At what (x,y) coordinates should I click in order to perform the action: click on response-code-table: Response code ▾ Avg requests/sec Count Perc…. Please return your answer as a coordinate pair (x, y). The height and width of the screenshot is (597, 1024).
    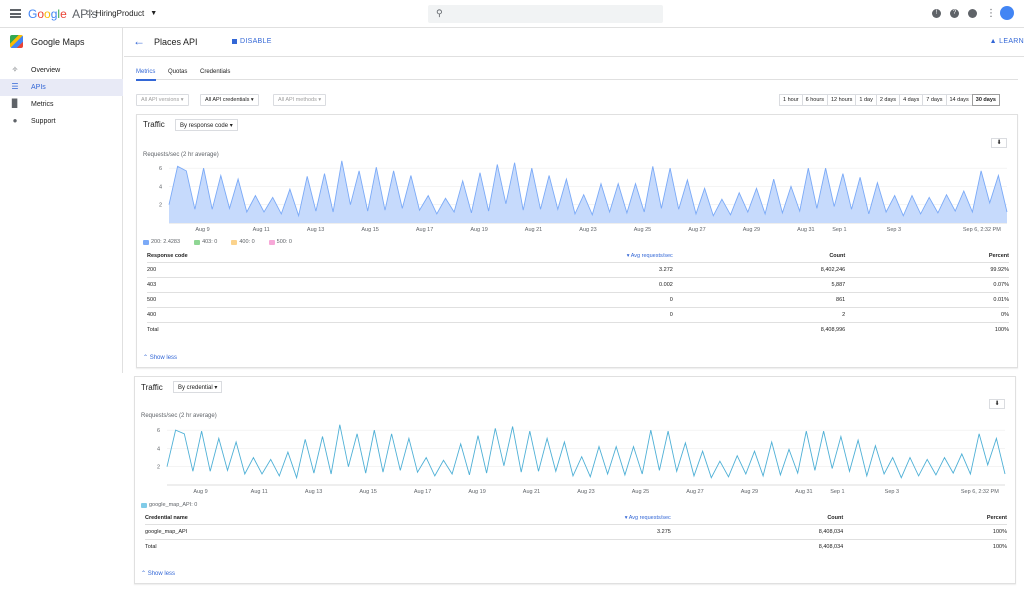
    Looking at the image, I should click on (578, 294).